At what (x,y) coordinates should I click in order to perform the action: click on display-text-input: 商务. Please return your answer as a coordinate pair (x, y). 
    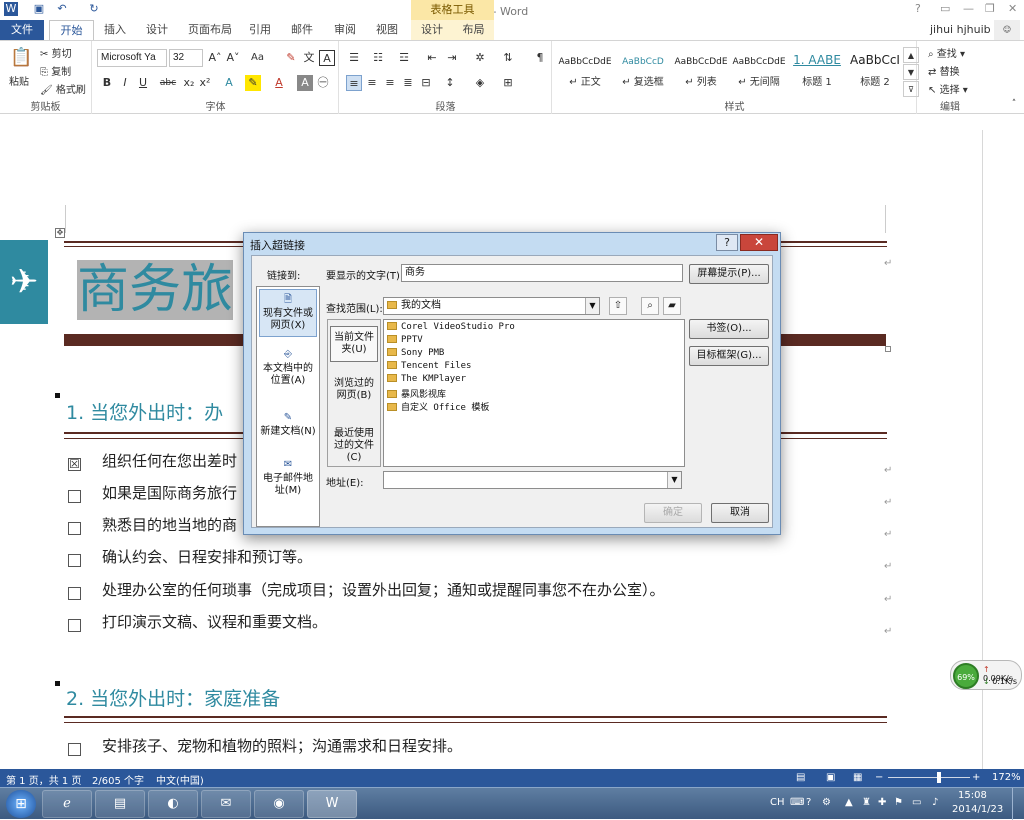
    Looking at the image, I should click on (542, 273).